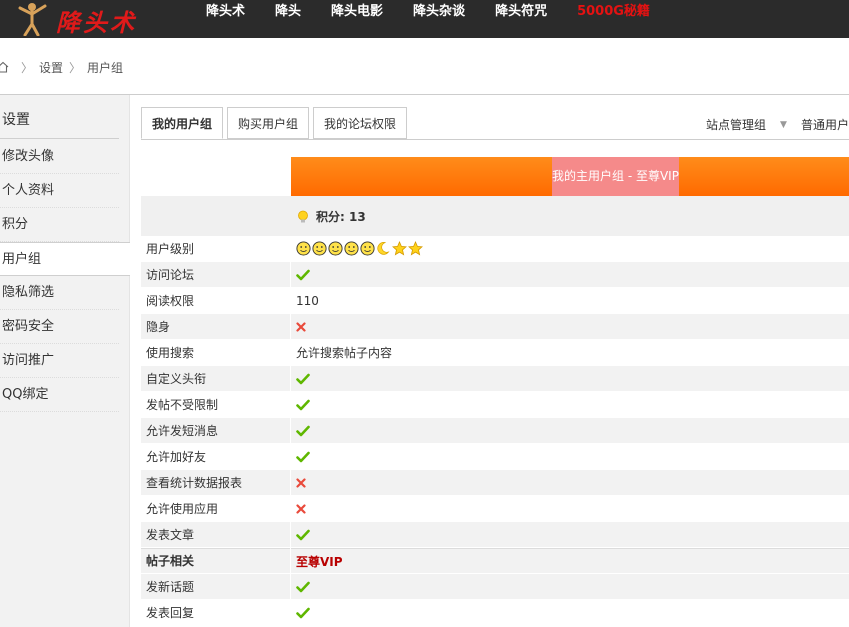 This screenshot has width=849, height=627. I want to click on dropdown-caret-icon: ▼, so click(783, 125).